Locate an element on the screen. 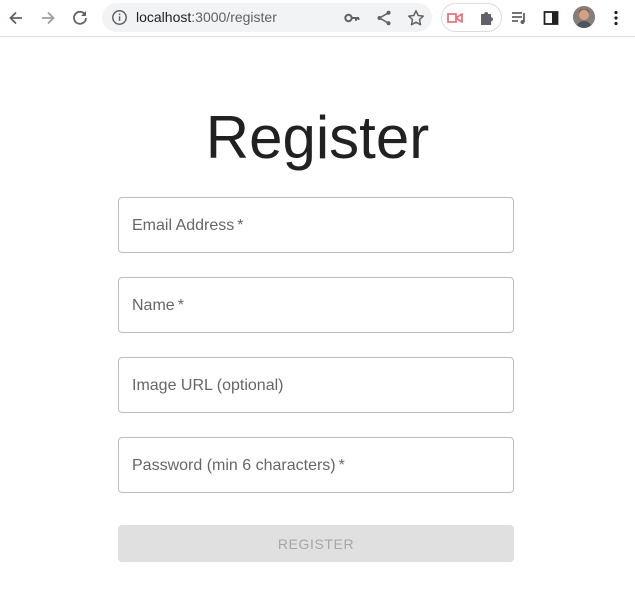 The image size is (635, 598). playlist-icon is located at coordinates (518, 18).